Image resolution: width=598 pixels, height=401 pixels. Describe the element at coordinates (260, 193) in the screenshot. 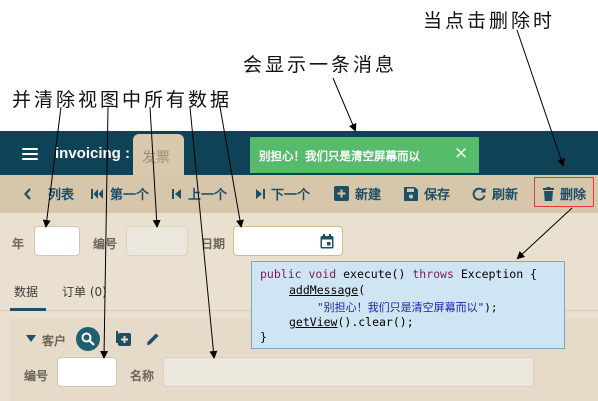

I see `next-icon` at that location.